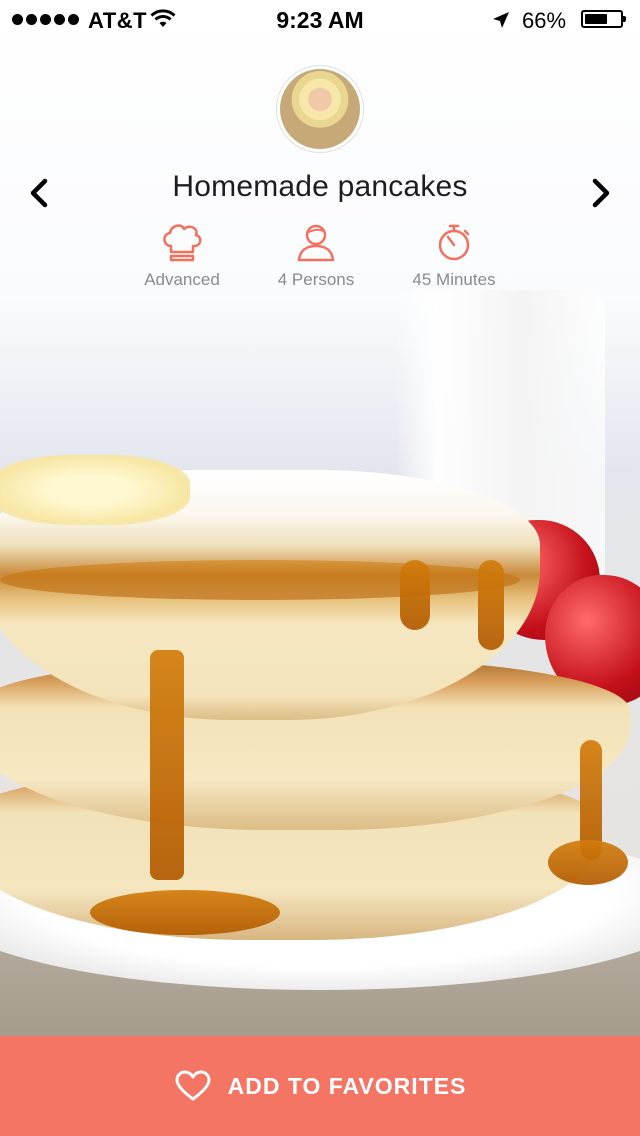 This screenshot has height=1136, width=640. What do you see at coordinates (193, 1085) in the screenshot?
I see `heart-icon` at bounding box center [193, 1085].